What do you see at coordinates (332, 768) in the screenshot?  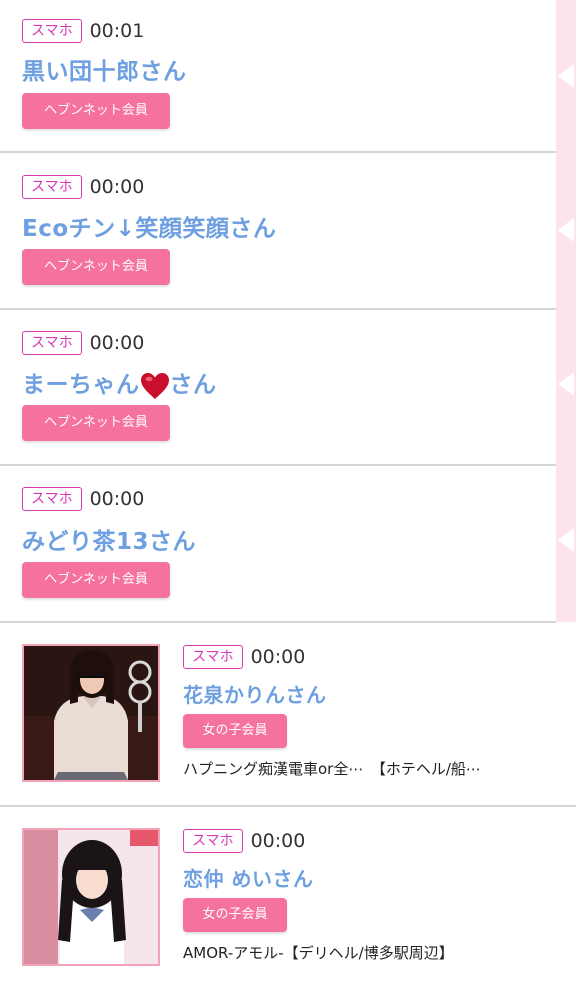 I see `shop-name: ハプニング痴漢電車or全⋯ 【ホテヘル/船⋯` at bounding box center [332, 768].